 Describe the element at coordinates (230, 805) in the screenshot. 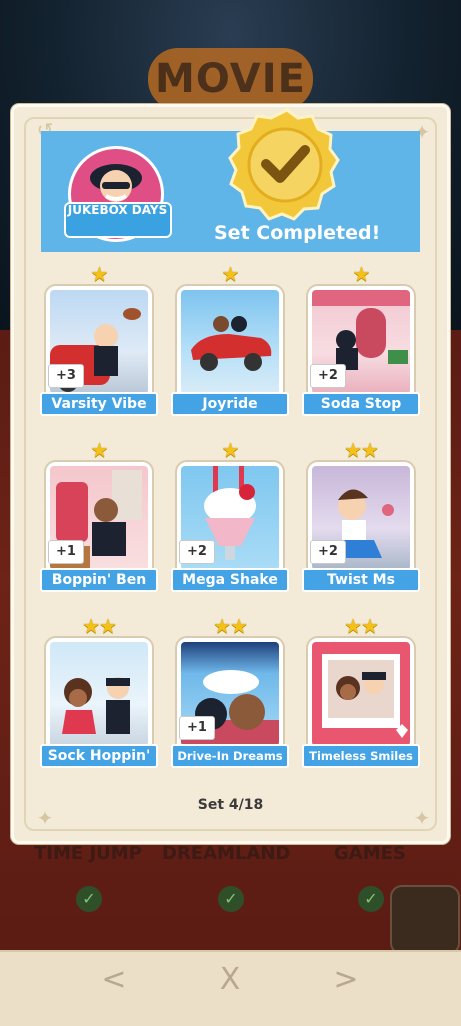

I see `set-counter: Set 4/18` at that location.